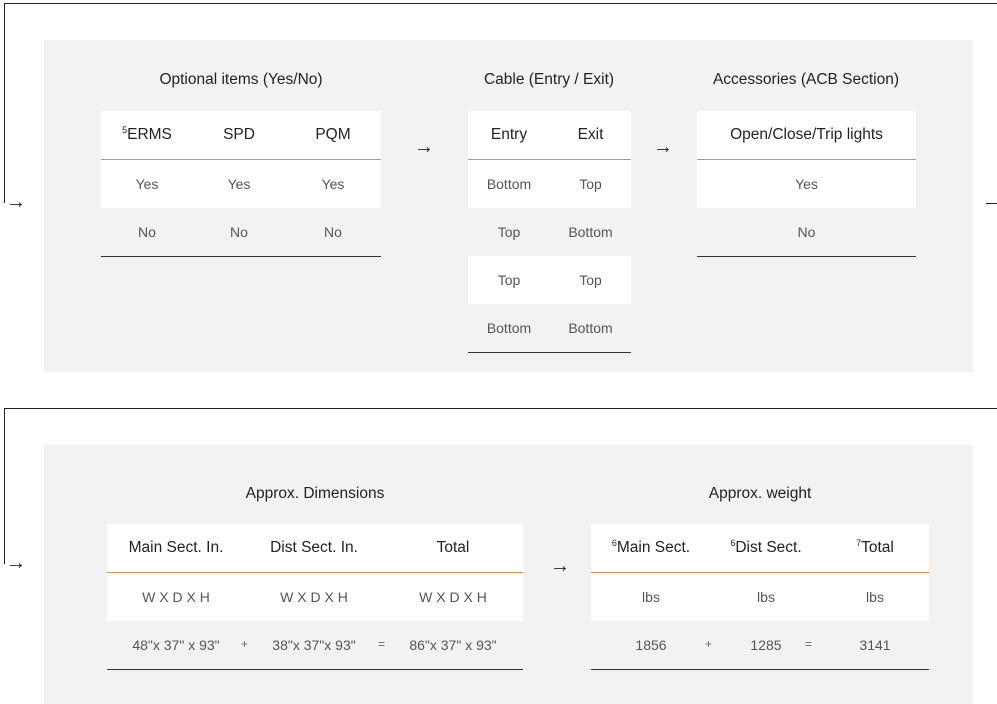 The height and width of the screenshot is (704, 997). I want to click on column-header-exit: Exit, so click(590, 134).